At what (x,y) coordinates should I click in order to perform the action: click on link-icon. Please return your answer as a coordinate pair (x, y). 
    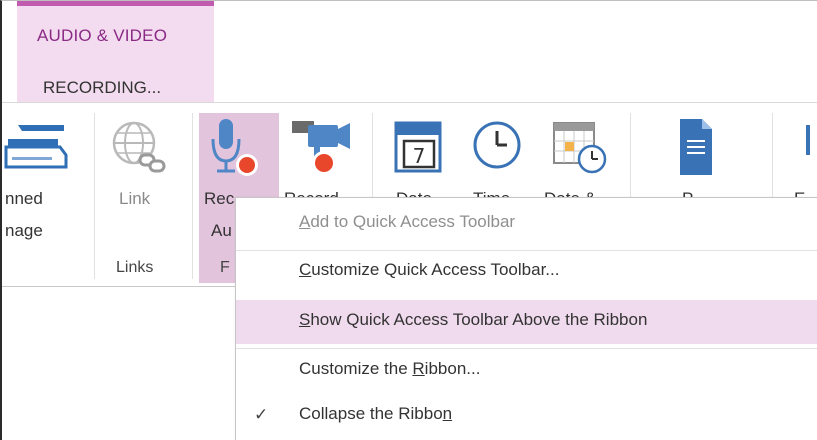
    Looking at the image, I should click on (139, 147).